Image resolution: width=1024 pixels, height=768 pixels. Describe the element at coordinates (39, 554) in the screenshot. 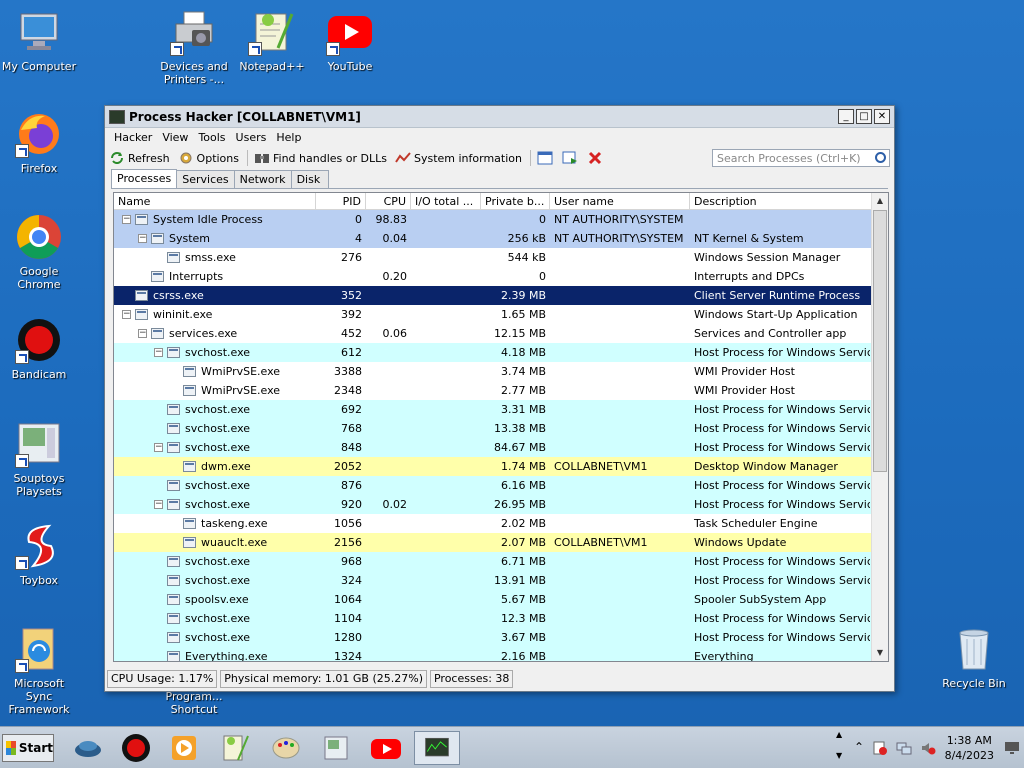

I see `desktop-icon-toybox: Toybox` at that location.